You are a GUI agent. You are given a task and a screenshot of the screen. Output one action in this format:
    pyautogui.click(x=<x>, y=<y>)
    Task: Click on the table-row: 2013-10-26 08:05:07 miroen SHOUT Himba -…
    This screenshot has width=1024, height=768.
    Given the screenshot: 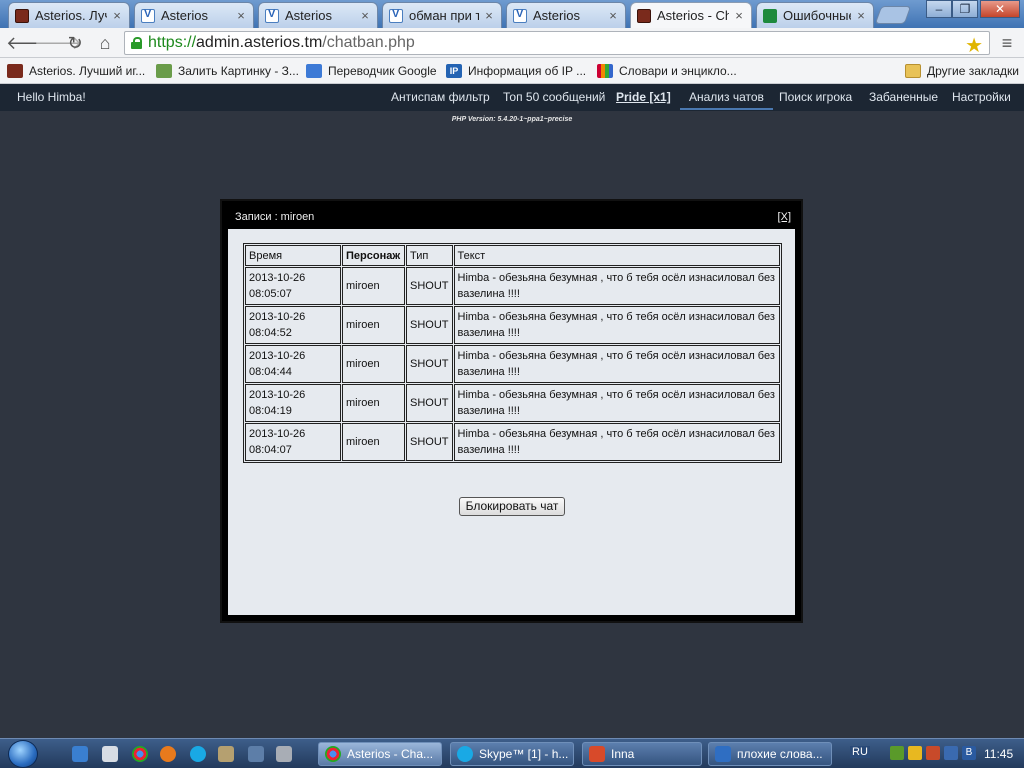 What is the action you would take?
    pyautogui.click(x=512, y=286)
    